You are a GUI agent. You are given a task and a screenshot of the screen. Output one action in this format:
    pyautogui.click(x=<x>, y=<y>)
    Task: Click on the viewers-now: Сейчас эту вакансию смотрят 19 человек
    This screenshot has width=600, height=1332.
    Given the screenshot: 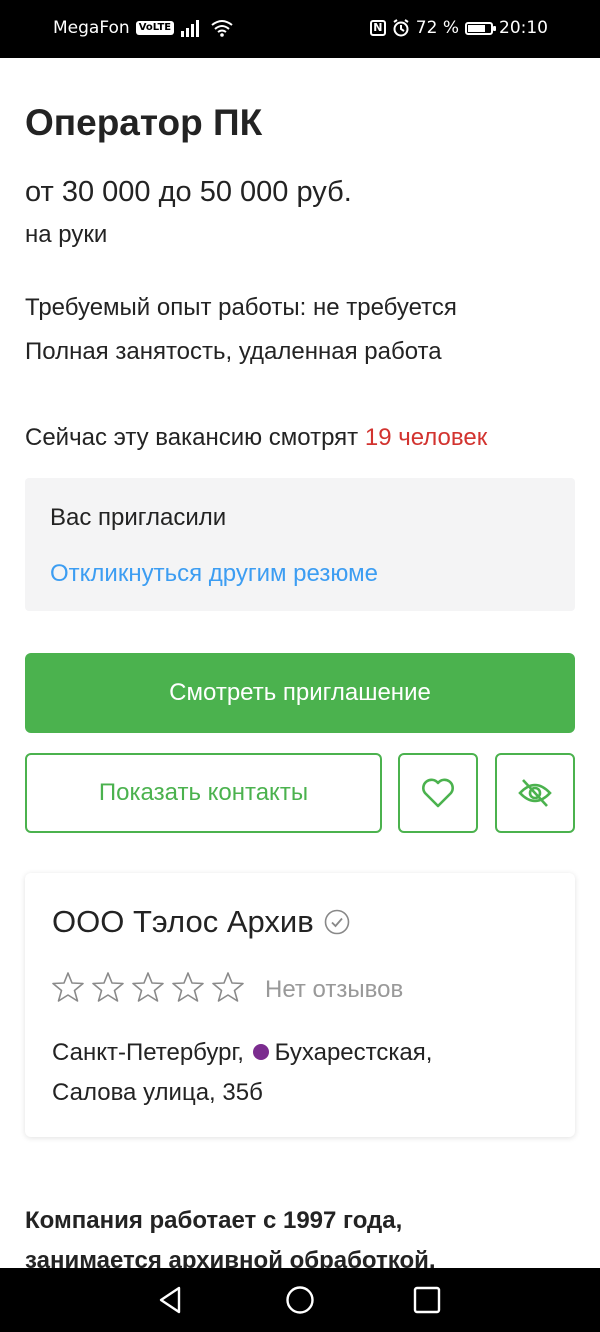 What is the action you would take?
    pyautogui.click(x=256, y=438)
    